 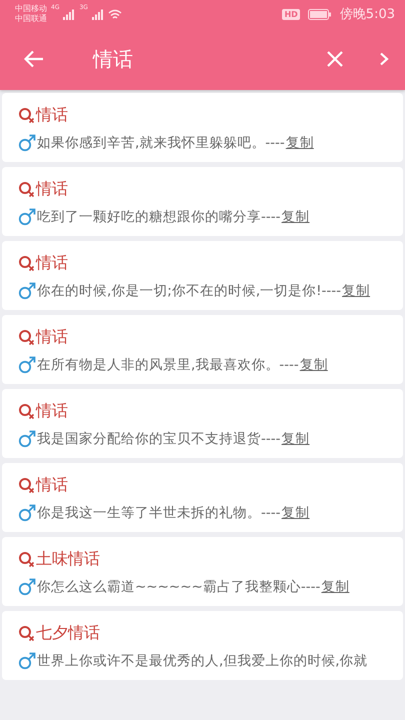 What do you see at coordinates (384, 59) in the screenshot?
I see `chevron-right-icon` at bounding box center [384, 59].